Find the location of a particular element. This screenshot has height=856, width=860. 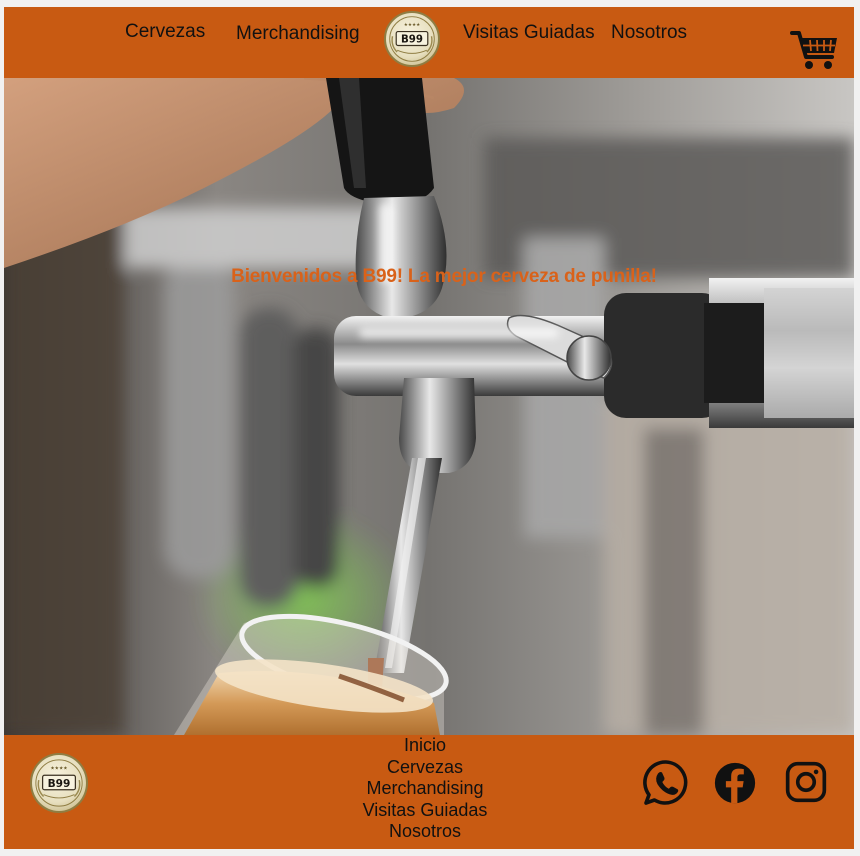

brand-logo-icon: ★★★★ B99 is located at coordinates (412, 39).